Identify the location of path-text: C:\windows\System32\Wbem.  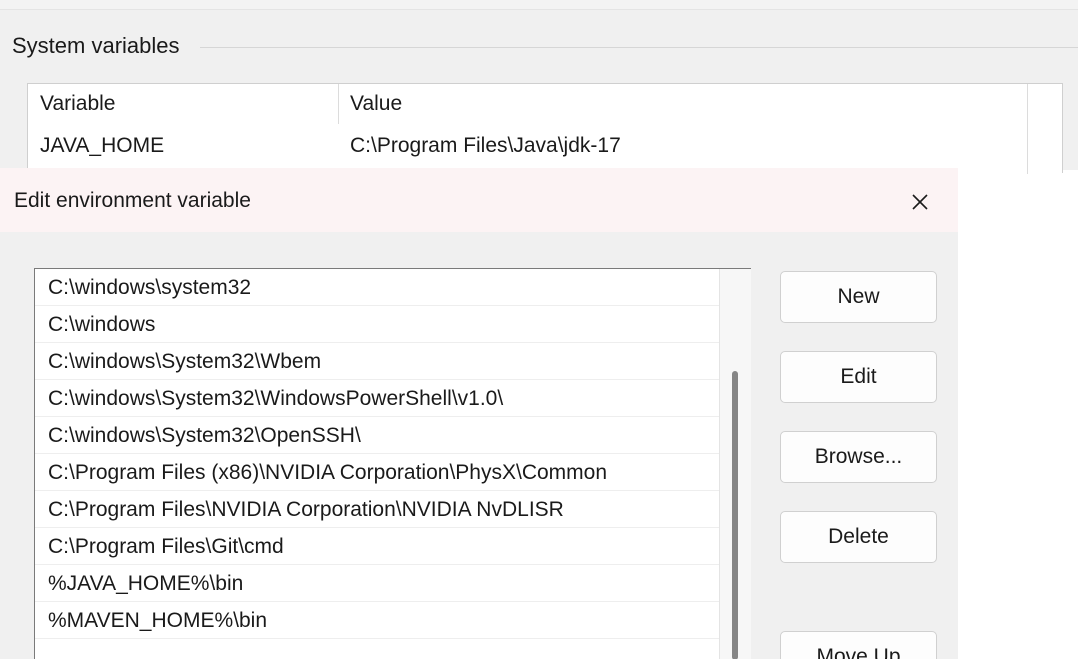
(185, 361).